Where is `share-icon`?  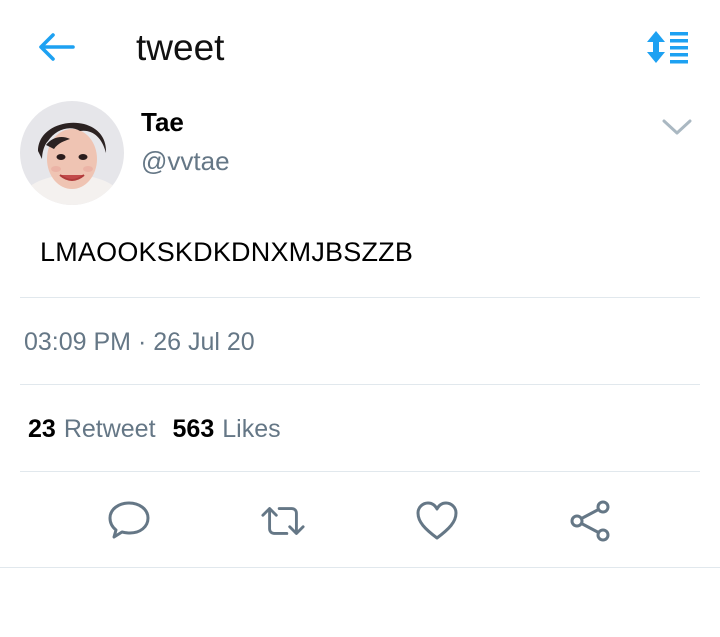 share-icon is located at coordinates (590, 521).